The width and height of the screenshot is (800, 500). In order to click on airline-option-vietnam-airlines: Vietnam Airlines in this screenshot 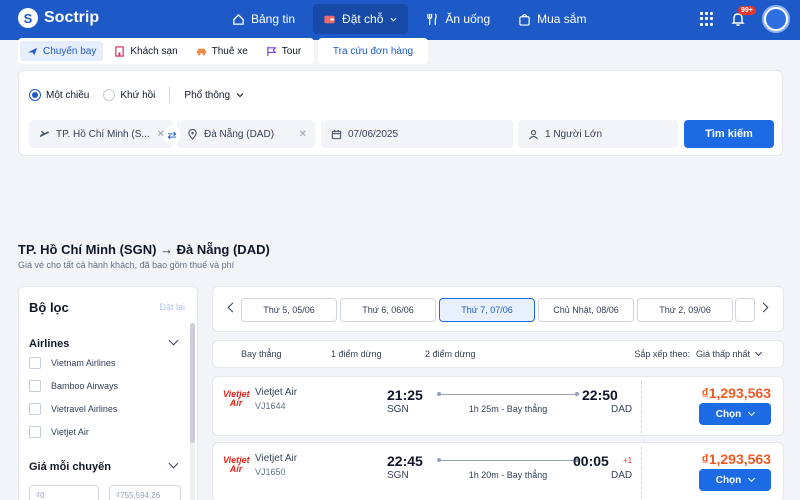, I will do `click(72, 363)`.